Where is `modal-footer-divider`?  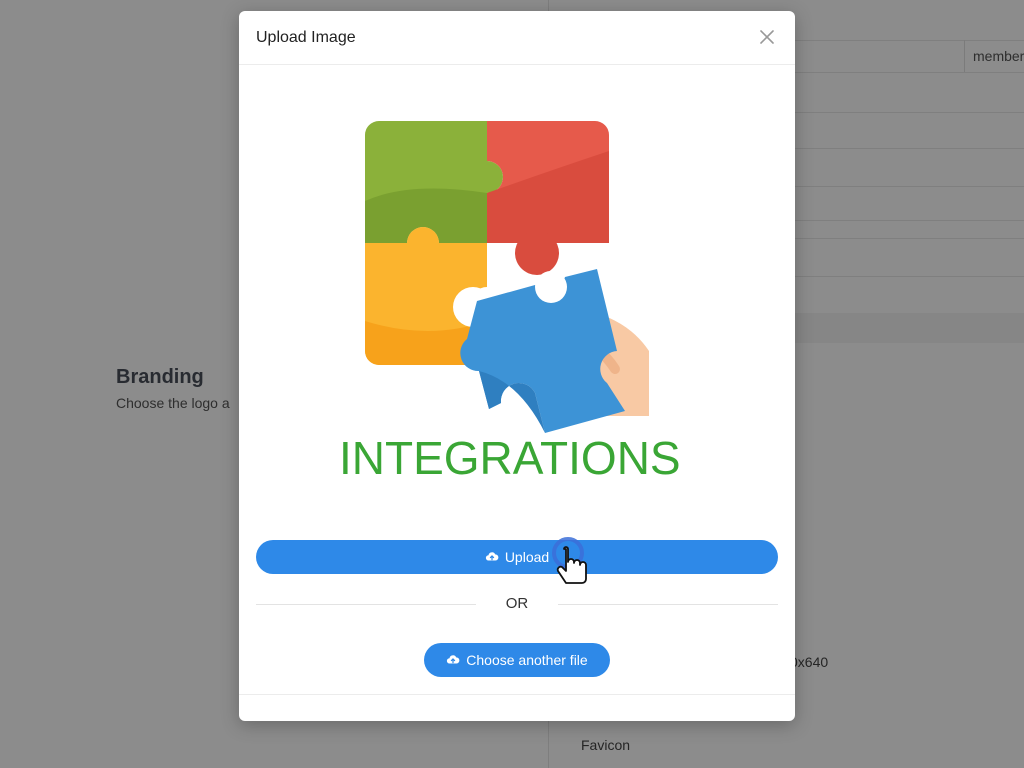 modal-footer-divider is located at coordinates (517, 694).